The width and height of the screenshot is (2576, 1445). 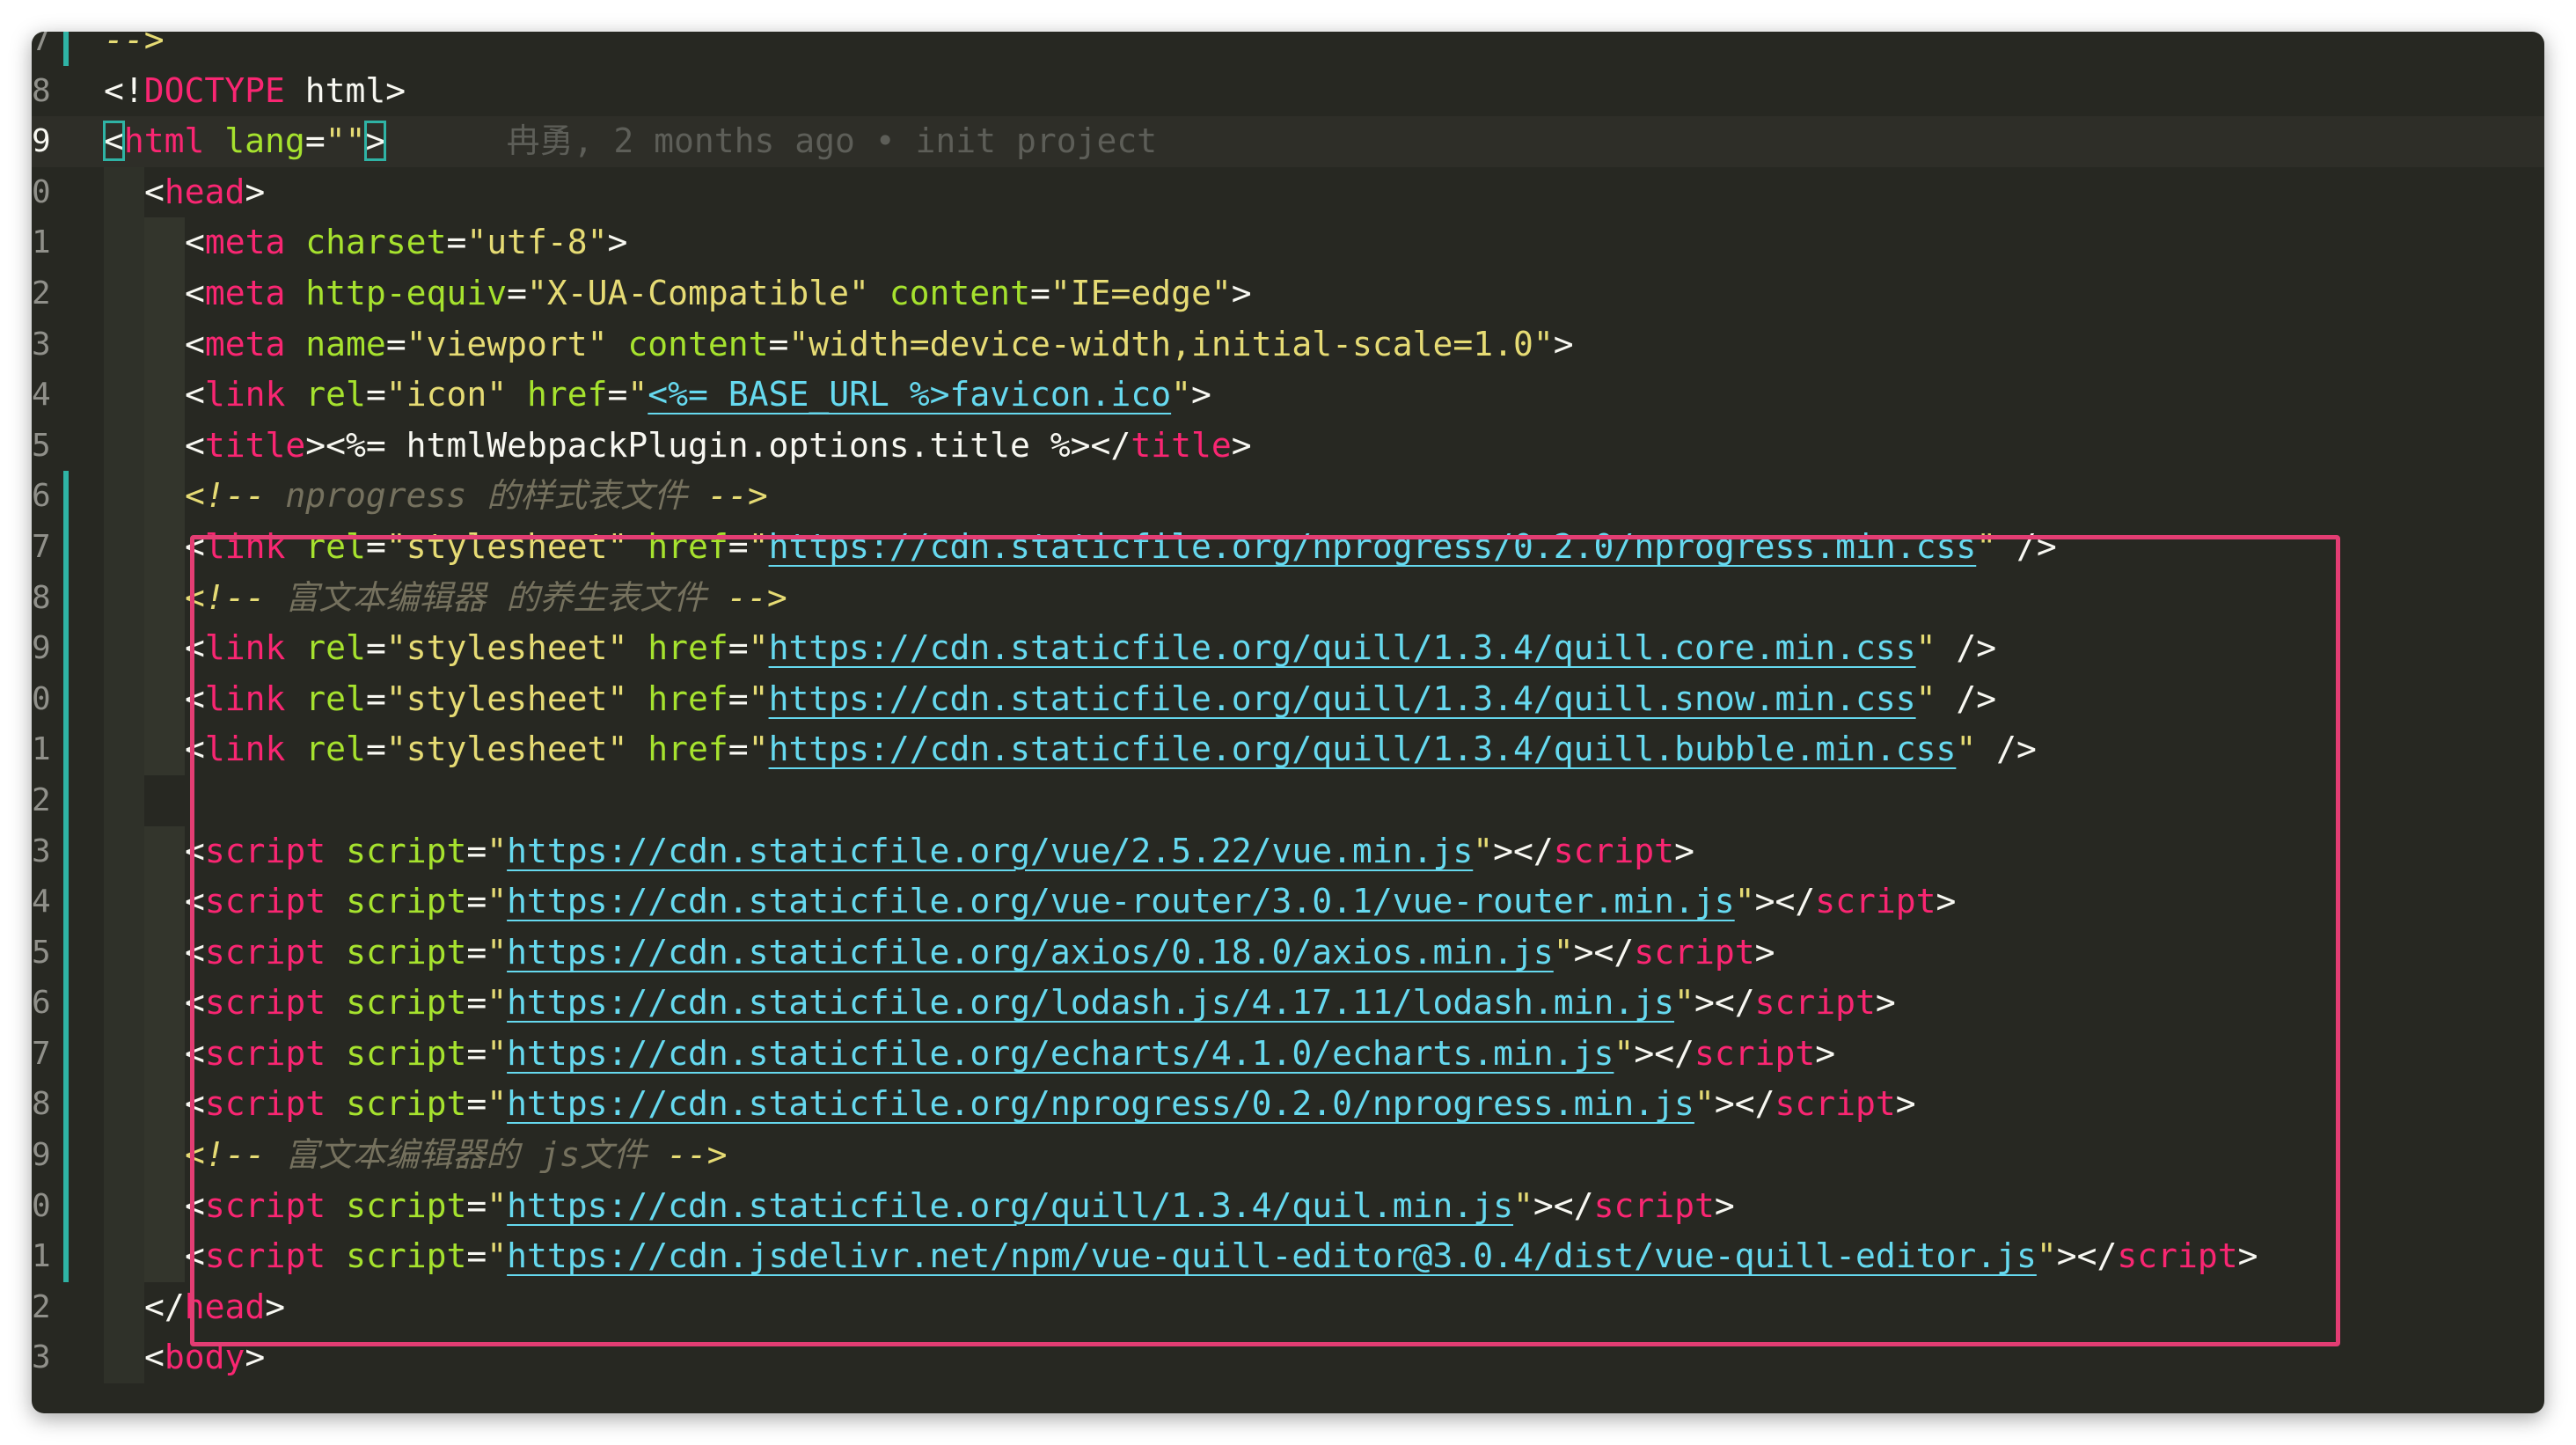 I want to click on line-number: 0, so click(x=41, y=1206).